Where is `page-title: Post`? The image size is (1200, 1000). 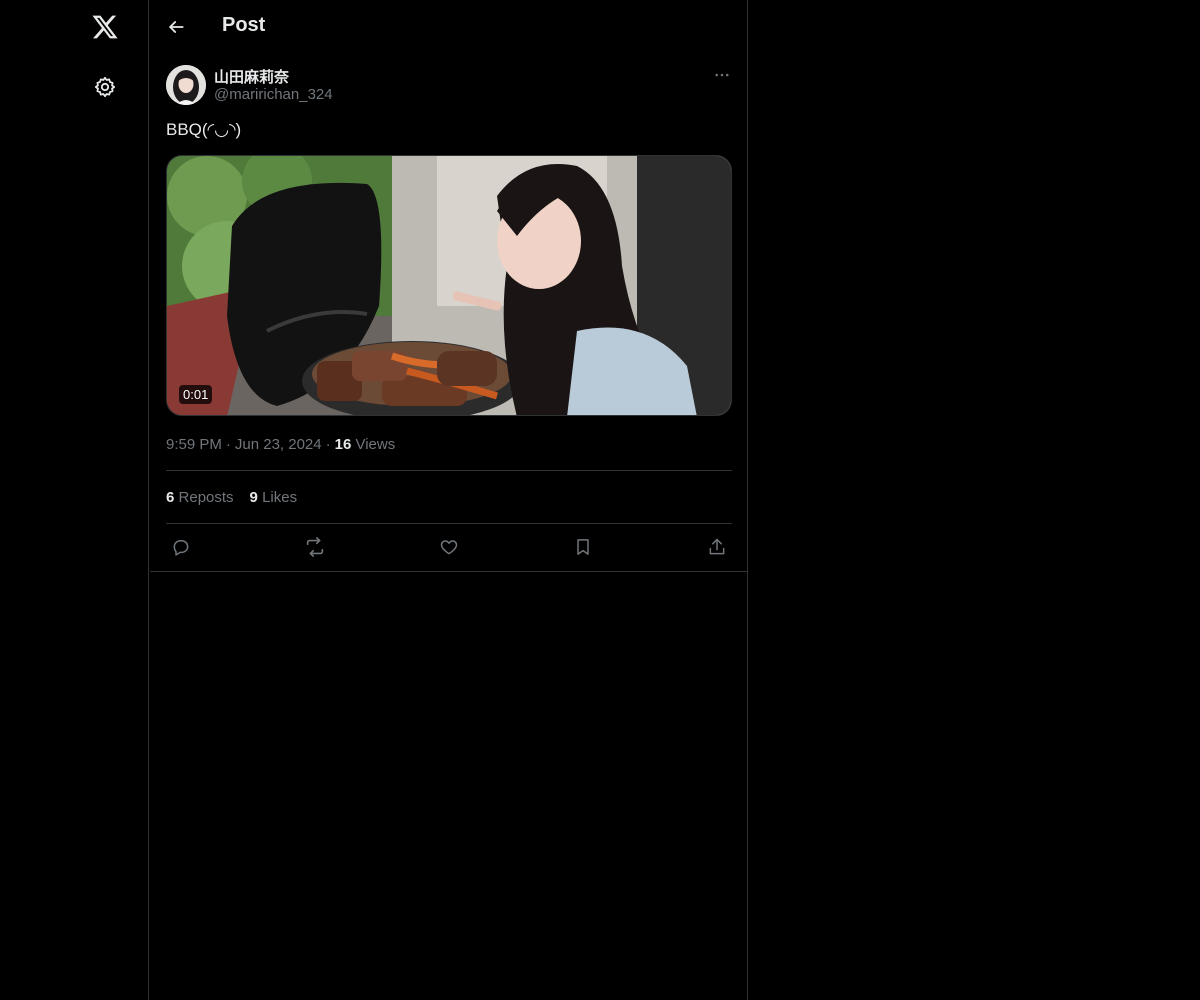
page-title: Post is located at coordinates (244, 25).